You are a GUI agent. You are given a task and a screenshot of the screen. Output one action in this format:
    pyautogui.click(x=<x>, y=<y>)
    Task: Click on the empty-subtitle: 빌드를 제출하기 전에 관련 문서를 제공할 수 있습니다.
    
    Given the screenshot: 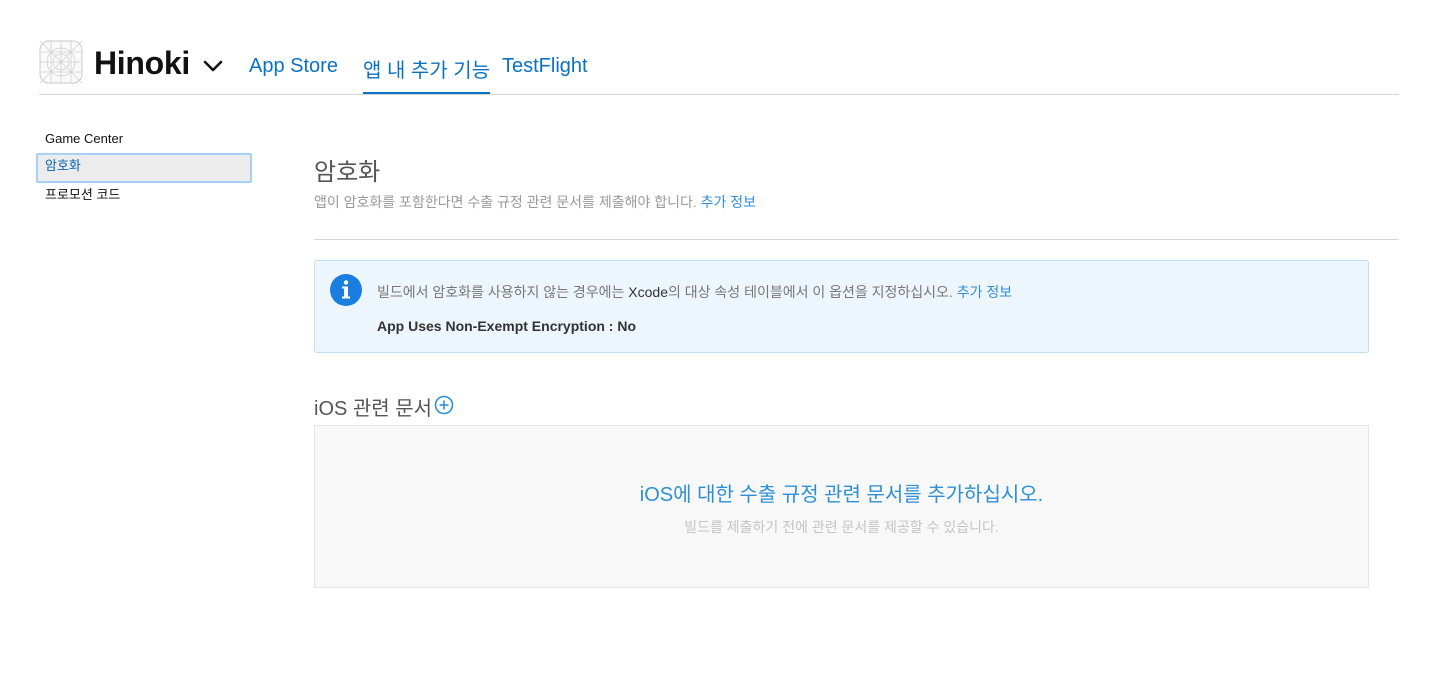 What is the action you would take?
    pyautogui.click(x=841, y=527)
    